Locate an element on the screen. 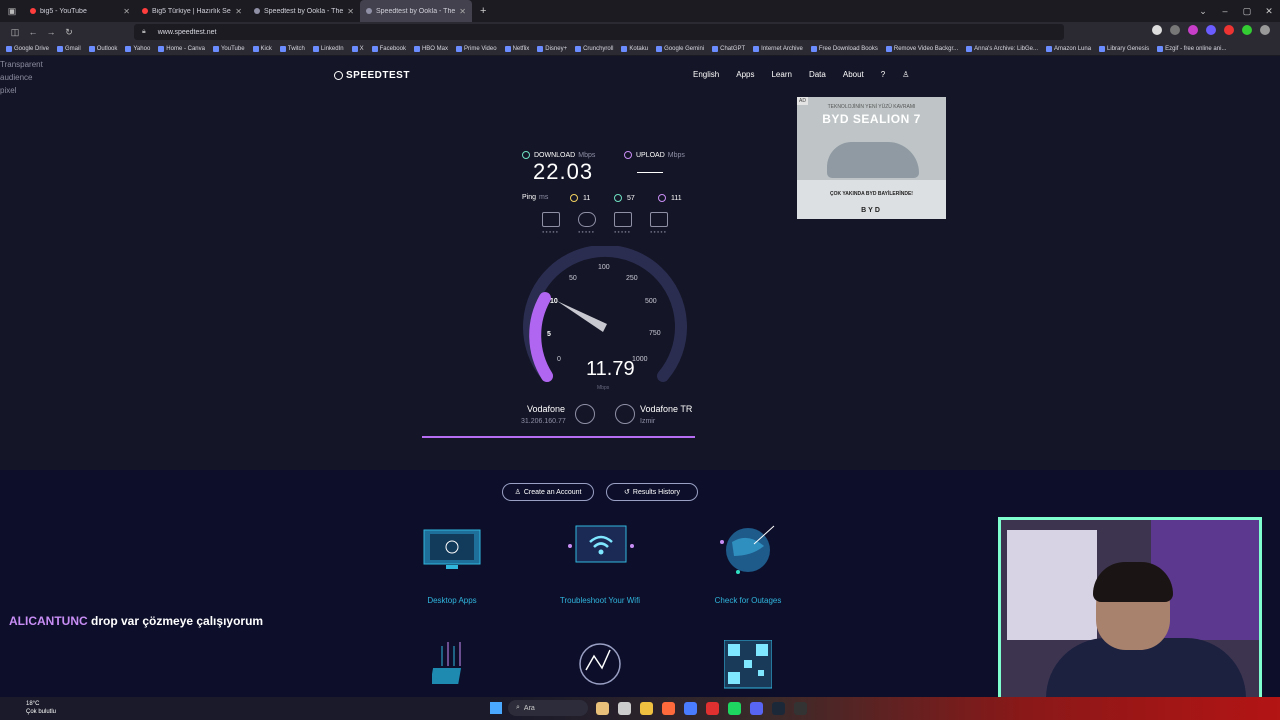  windows-start-icon is located at coordinates (496, 708).